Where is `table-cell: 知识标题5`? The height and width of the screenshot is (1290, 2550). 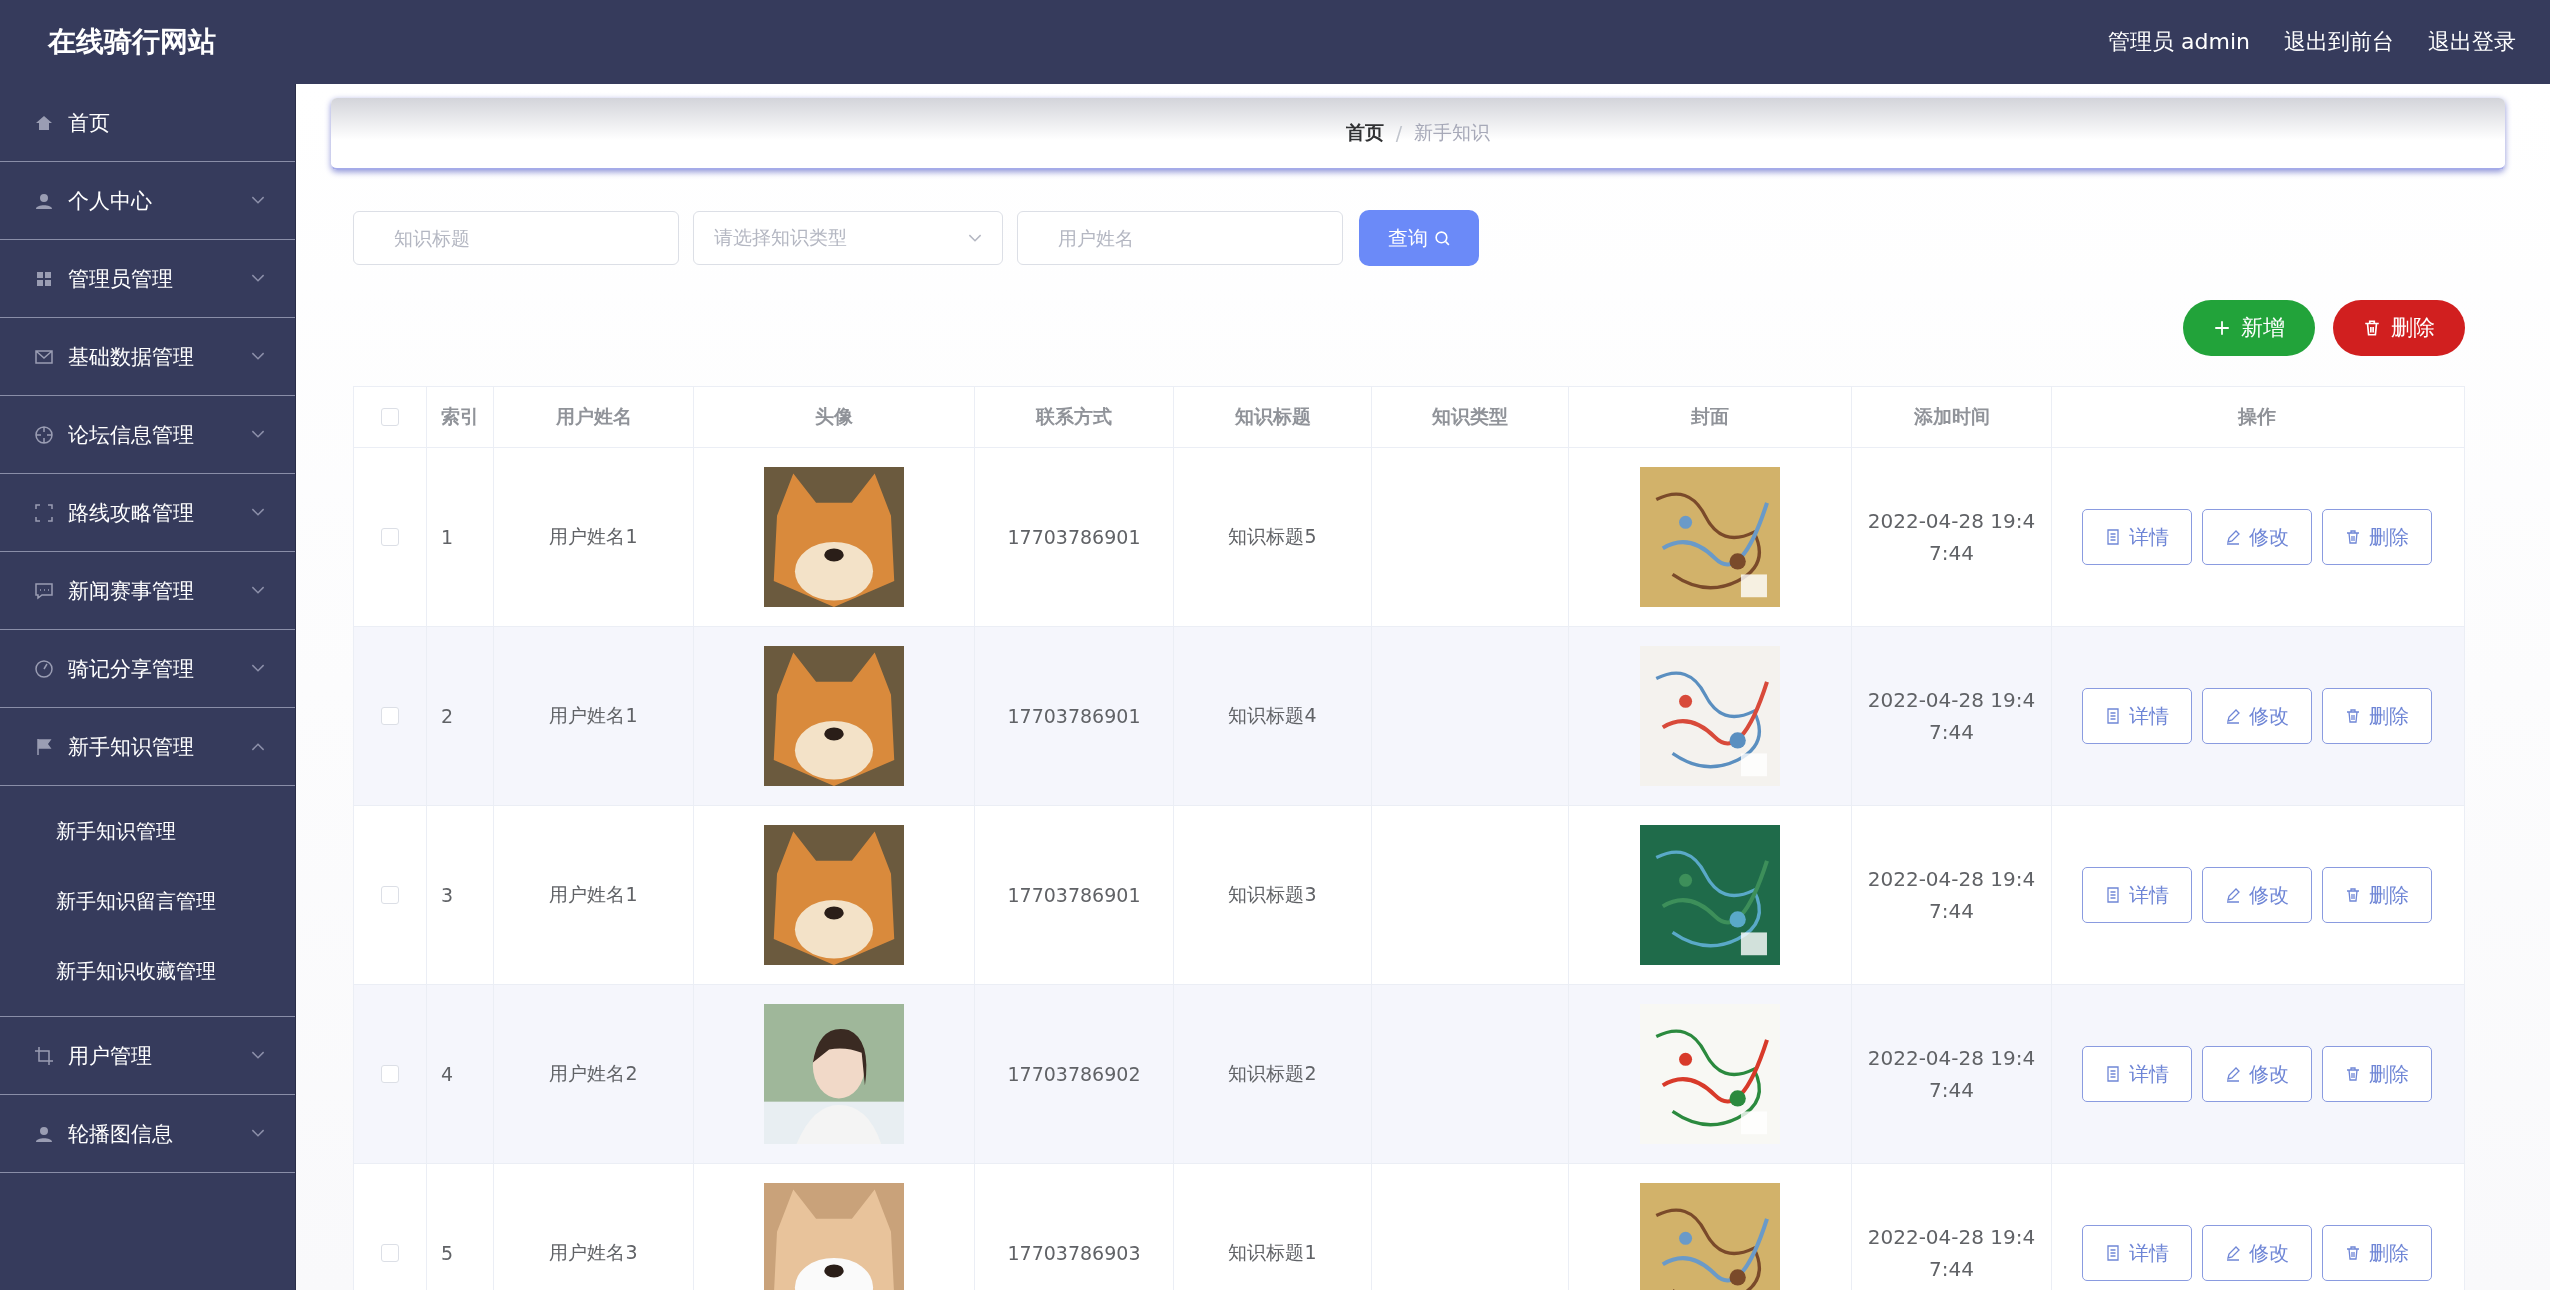
table-cell: 知识标题5 is located at coordinates (1273, 537).